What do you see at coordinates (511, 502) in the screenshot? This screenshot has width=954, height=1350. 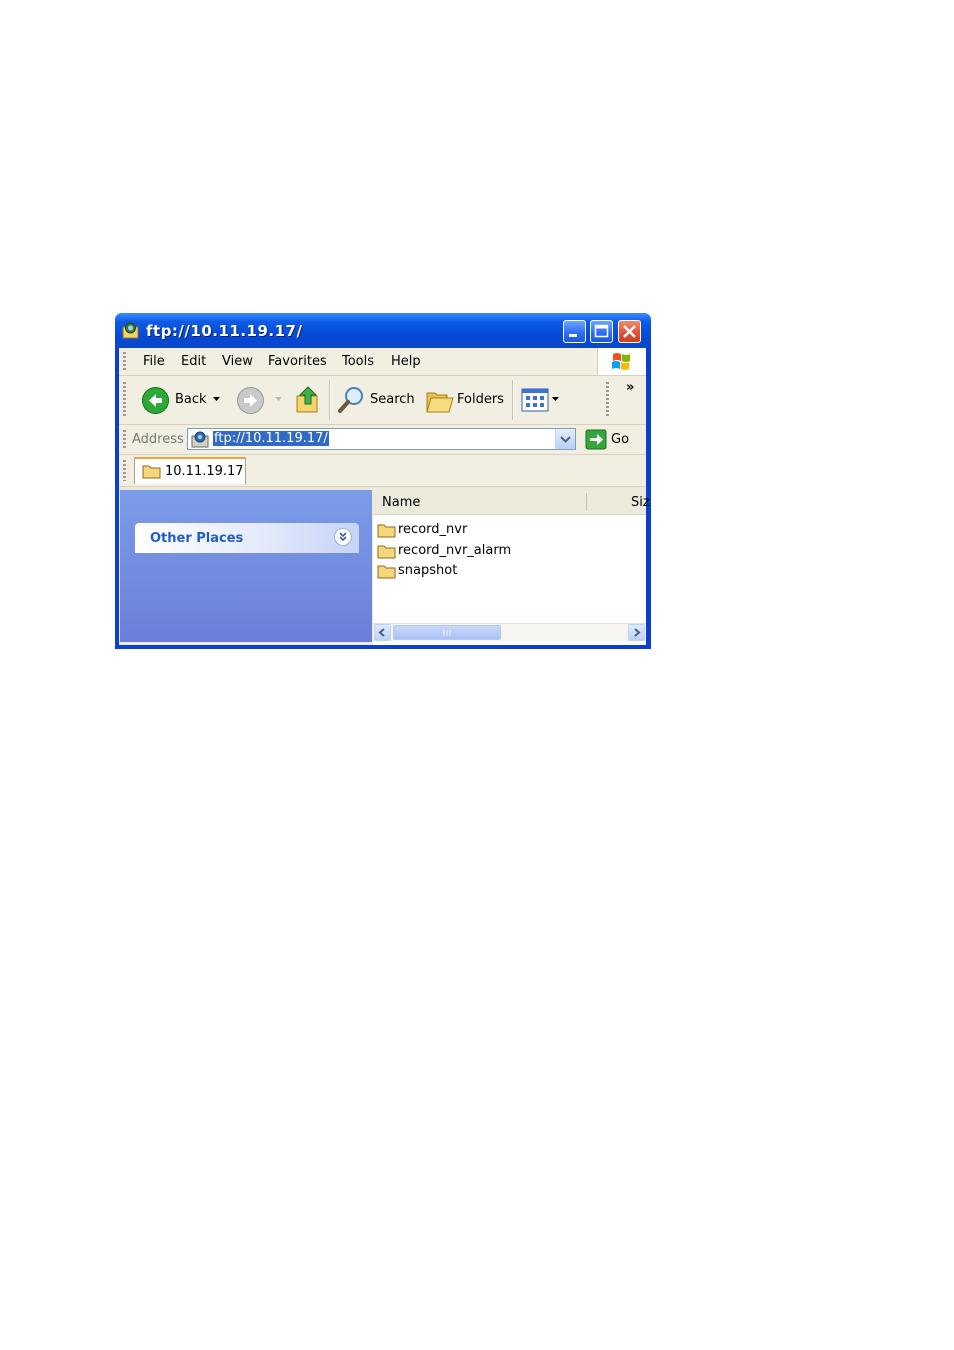 I see `column-header-row: Name Siz` at bounding box center [511, 502].